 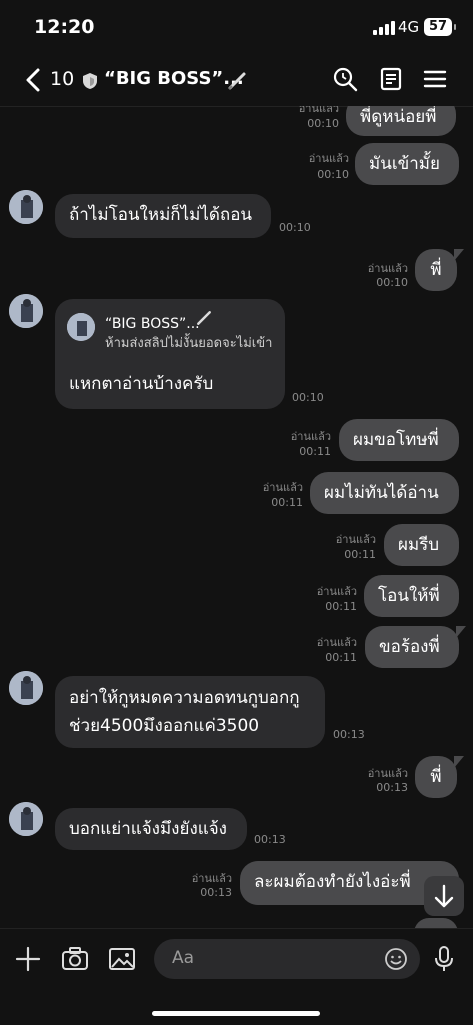 What do you see at coordinates (401, 121) in the screenshot?
I see `outgoing-message: พี่ดูหน่อยพี่` at bounding box center [401, 121].